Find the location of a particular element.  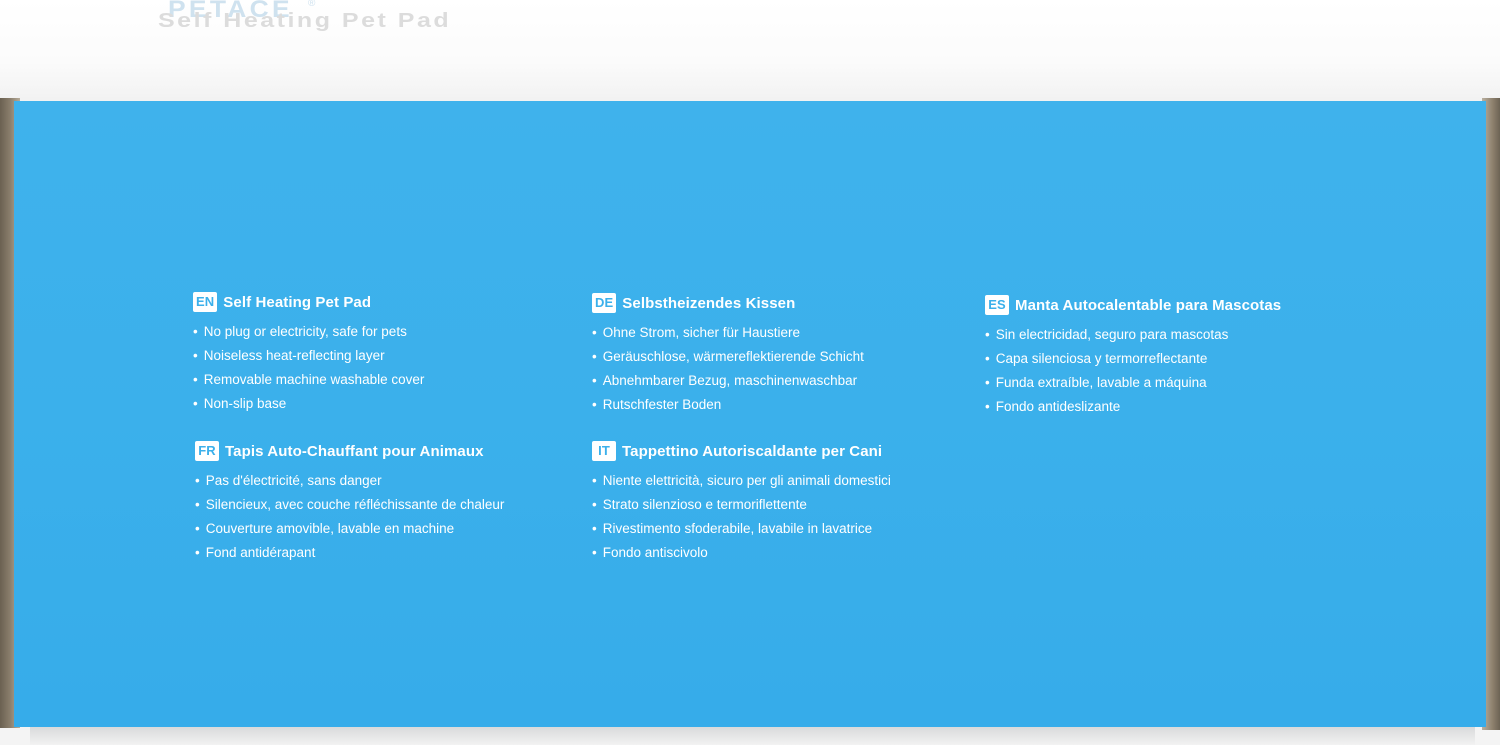

lang-badge-es: ES is located at coordinates (997, 305).